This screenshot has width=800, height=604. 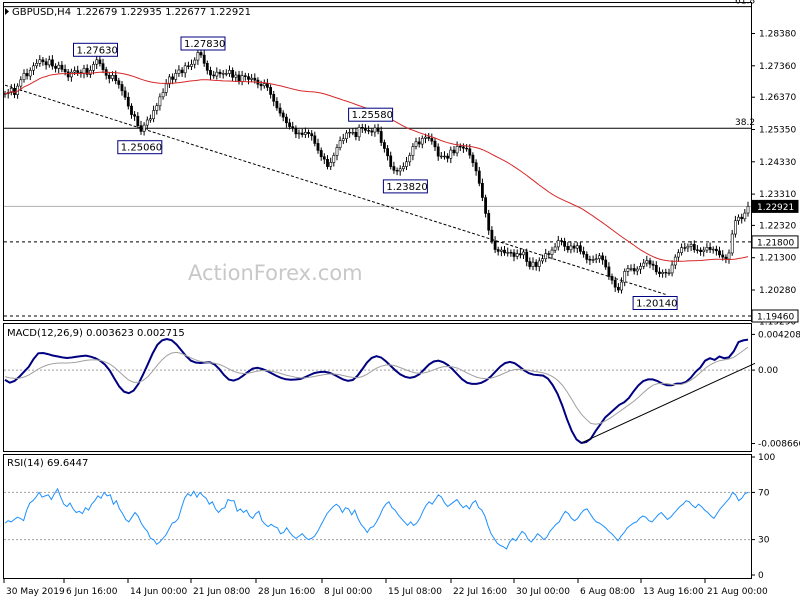 I want to click on price-tick-label: 1.21300, so click(x=777, y=259).